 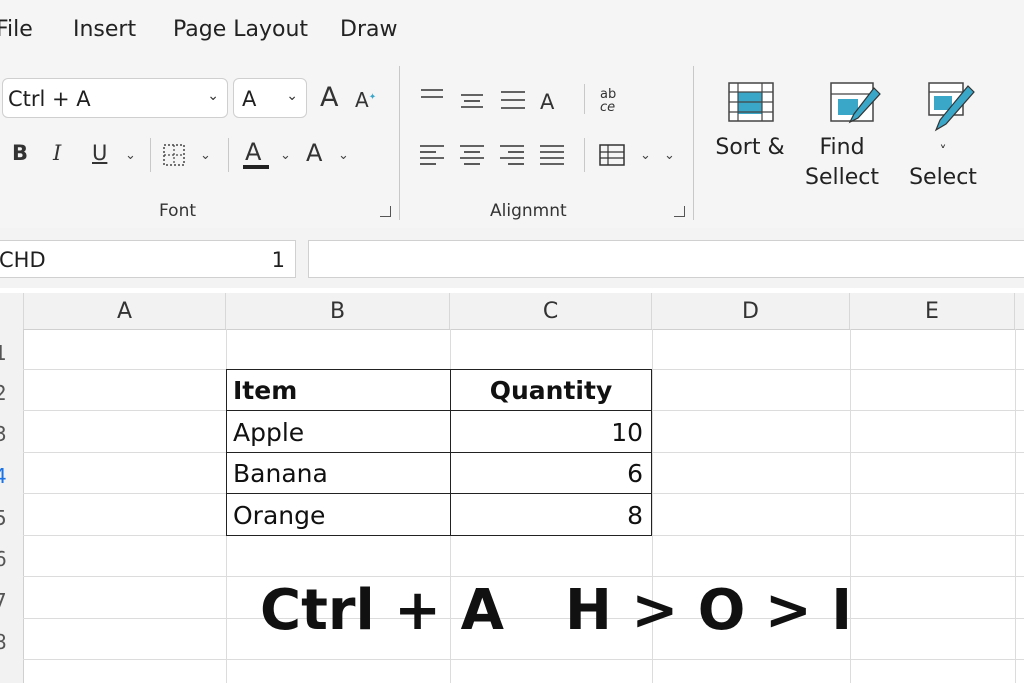 I want to click on font-group-label: Font, so click(x=178, y=211).